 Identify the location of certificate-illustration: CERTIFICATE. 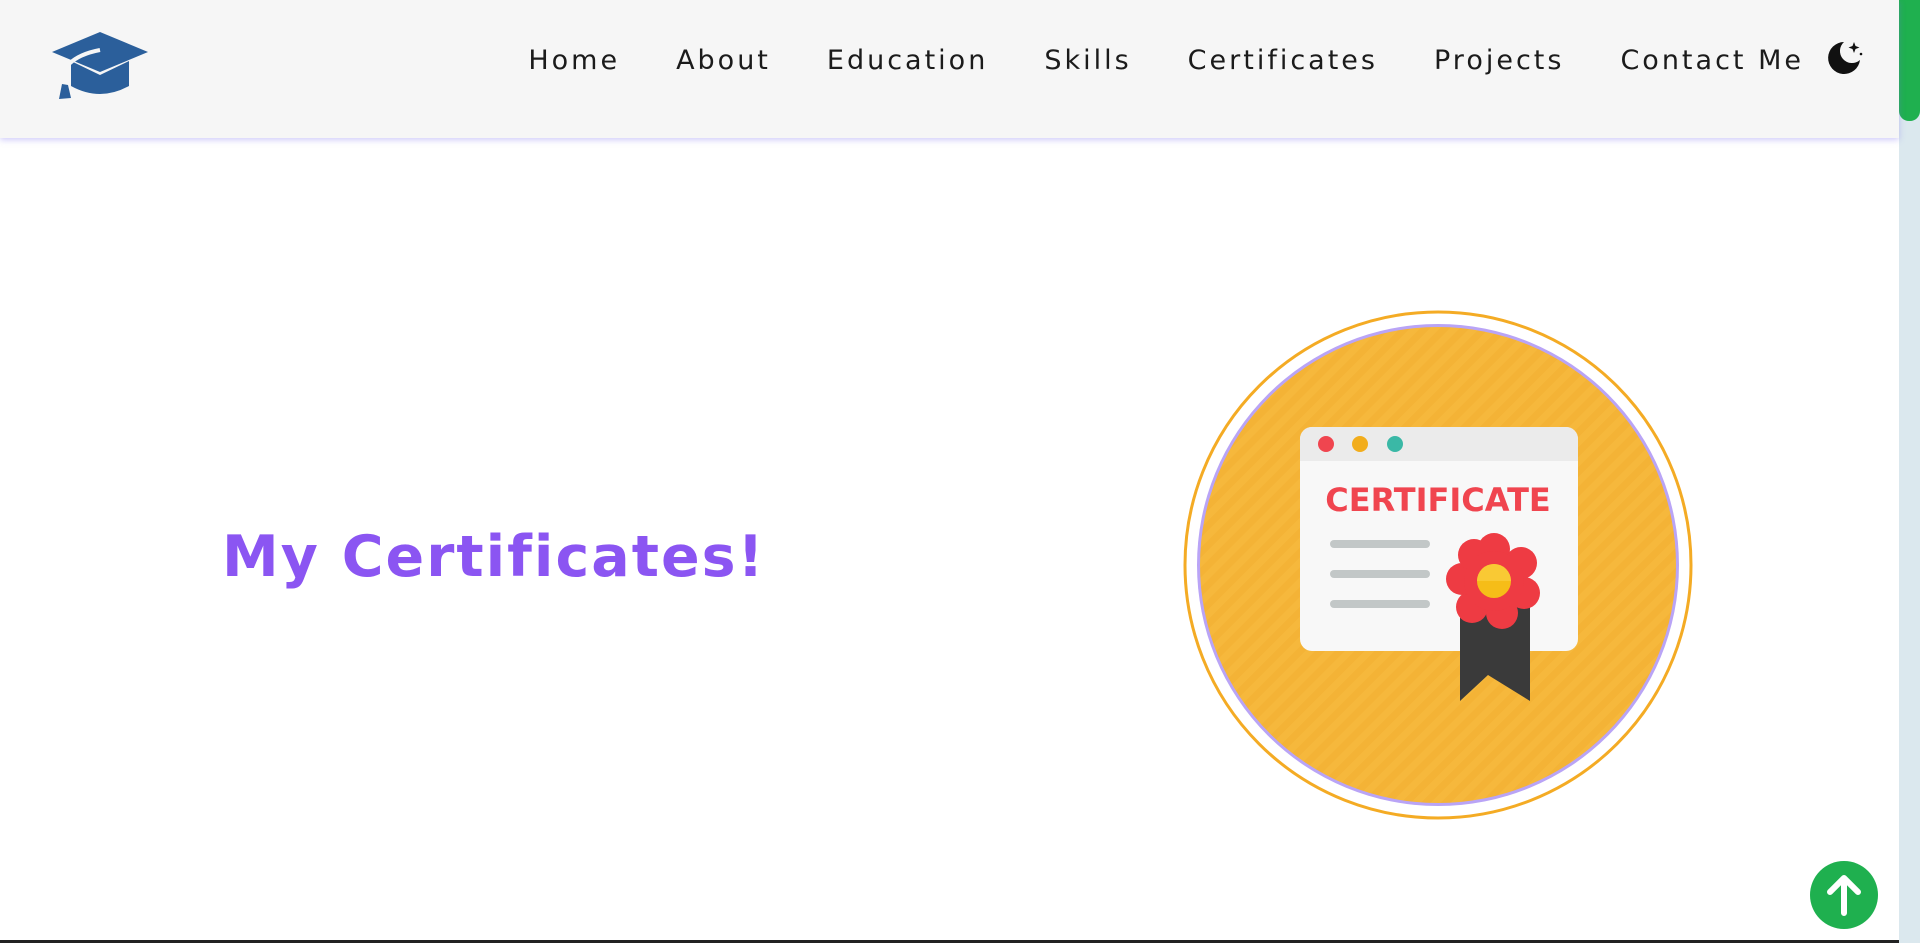
(1438, 565).